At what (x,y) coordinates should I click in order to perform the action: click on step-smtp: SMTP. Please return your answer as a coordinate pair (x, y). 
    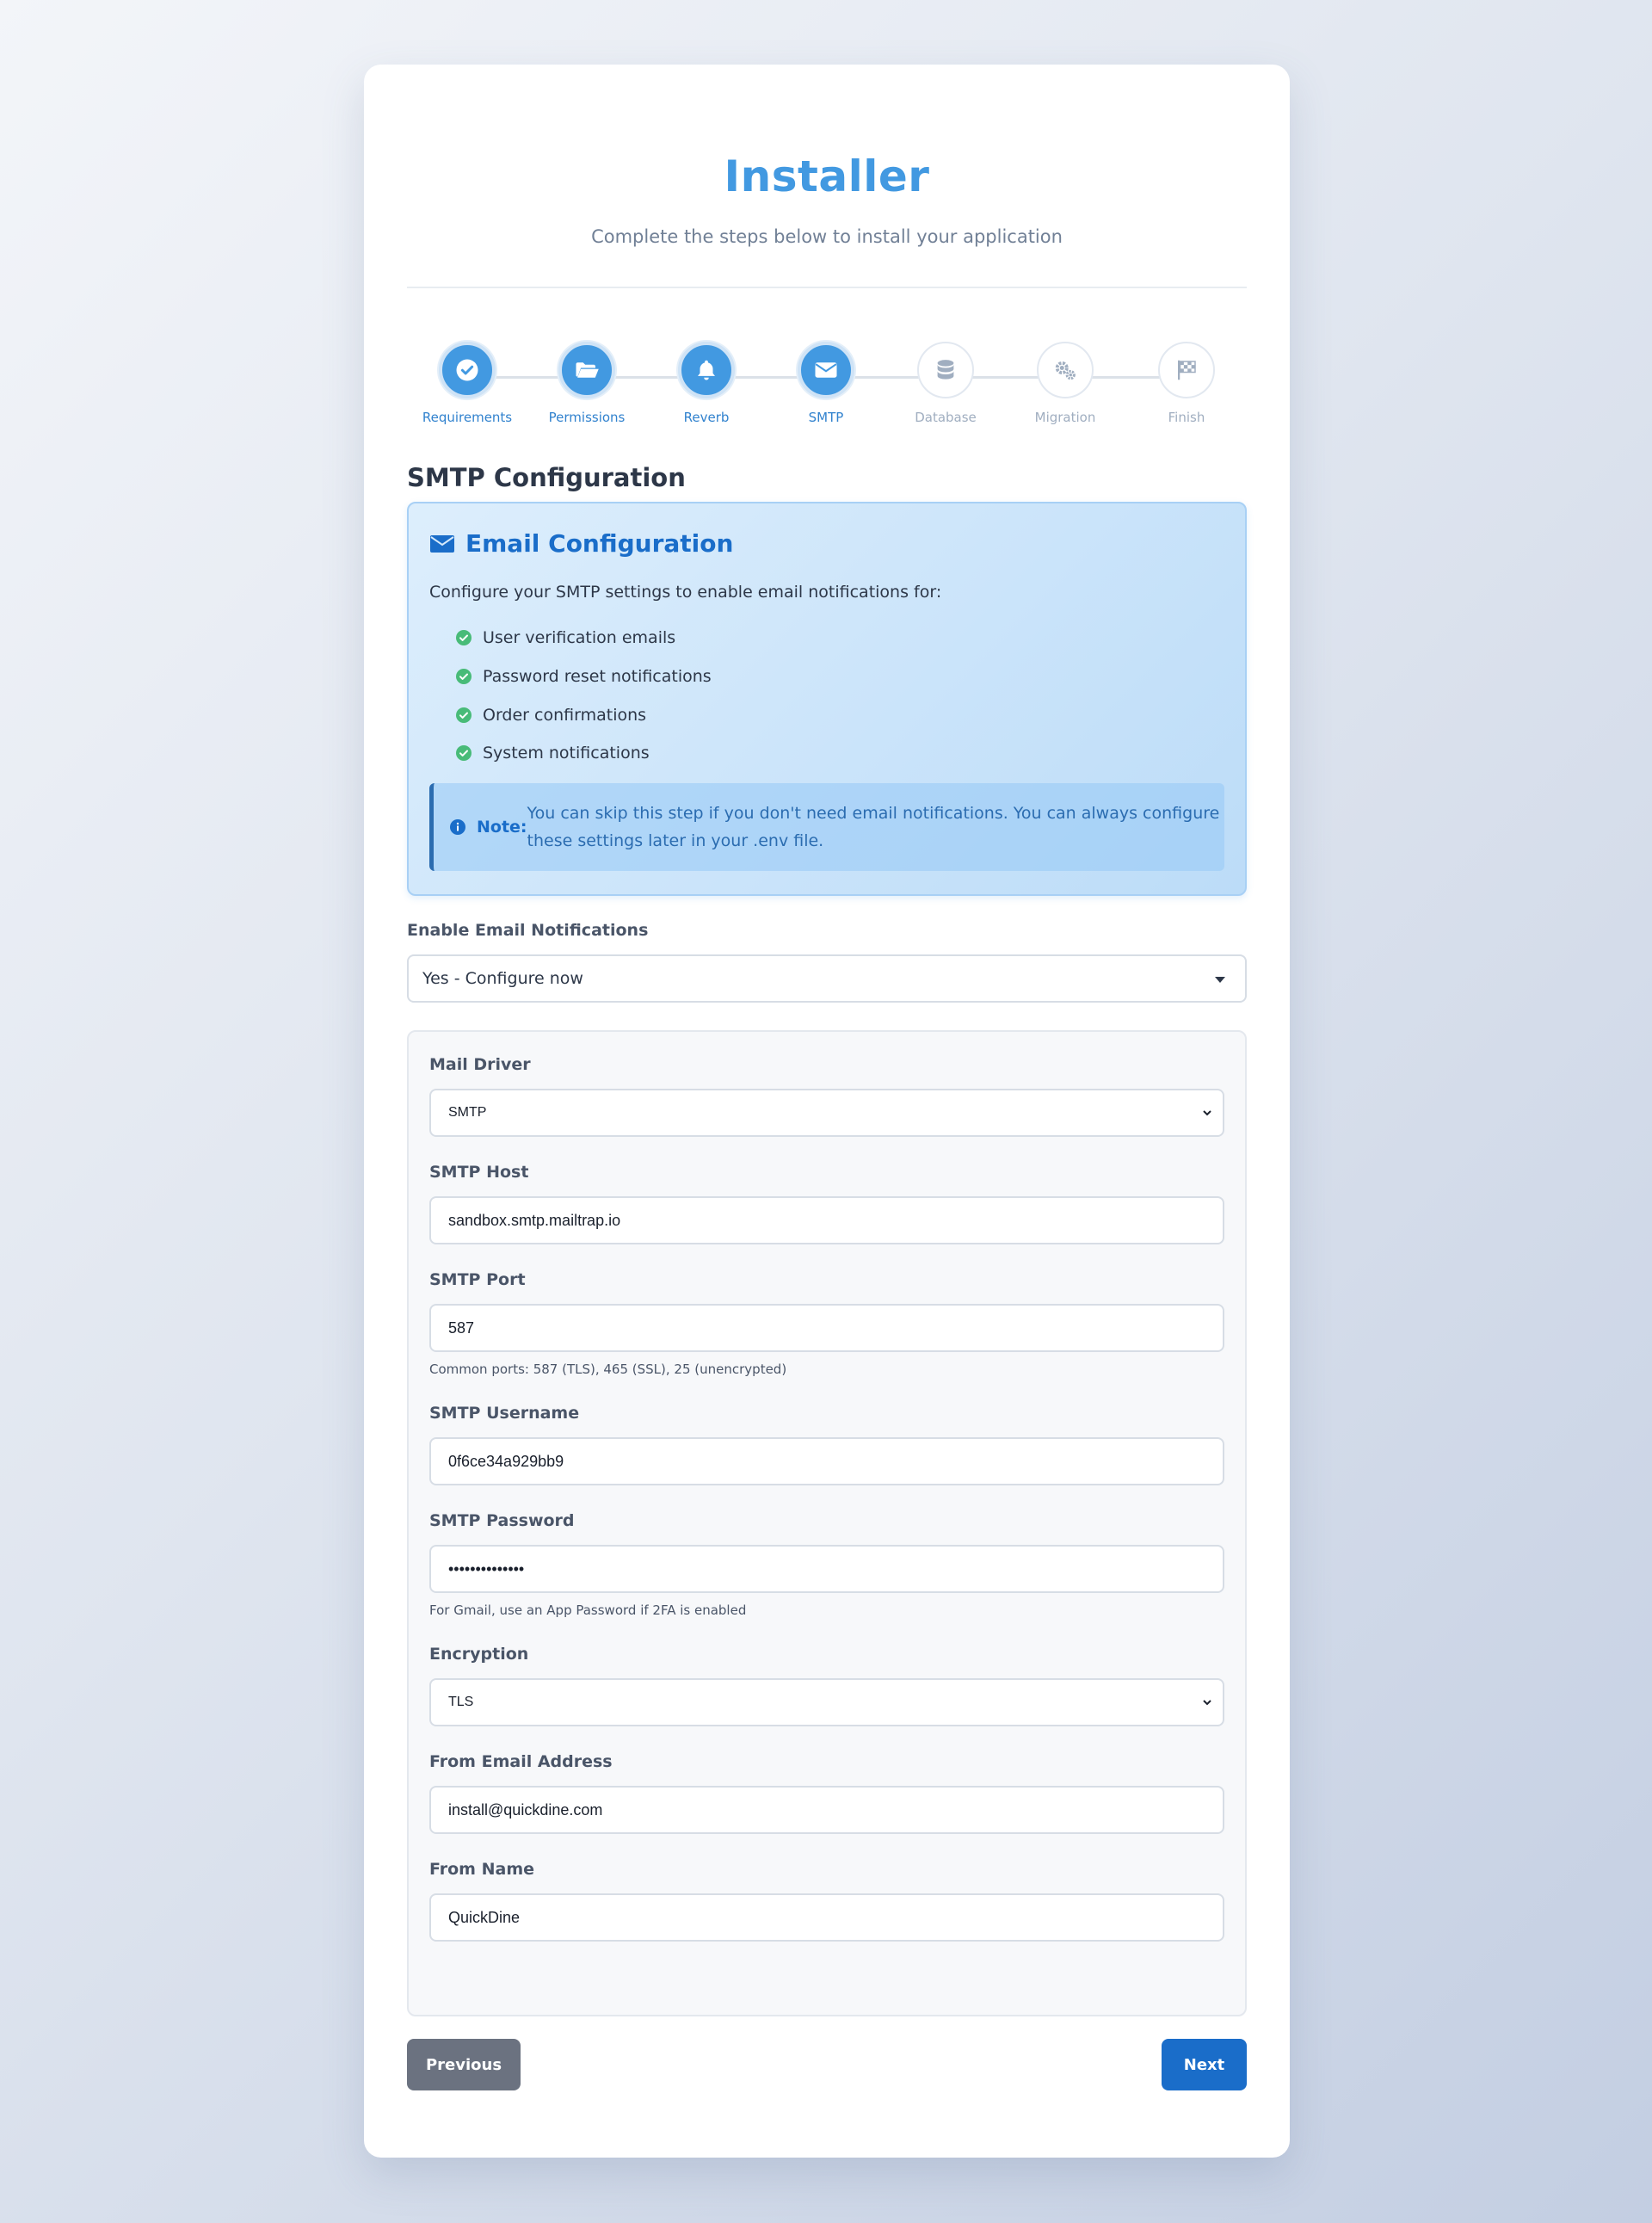
    Looking at the image, I should click on (826, 384).